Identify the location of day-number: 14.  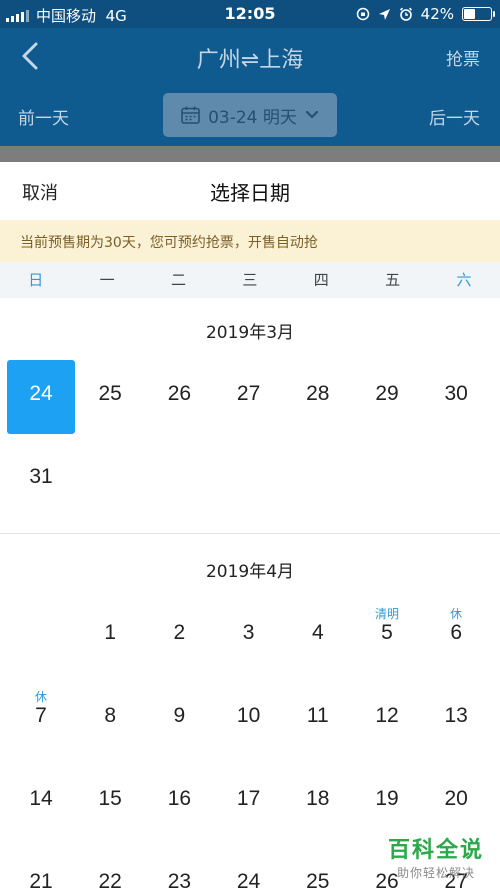
(41, 798).